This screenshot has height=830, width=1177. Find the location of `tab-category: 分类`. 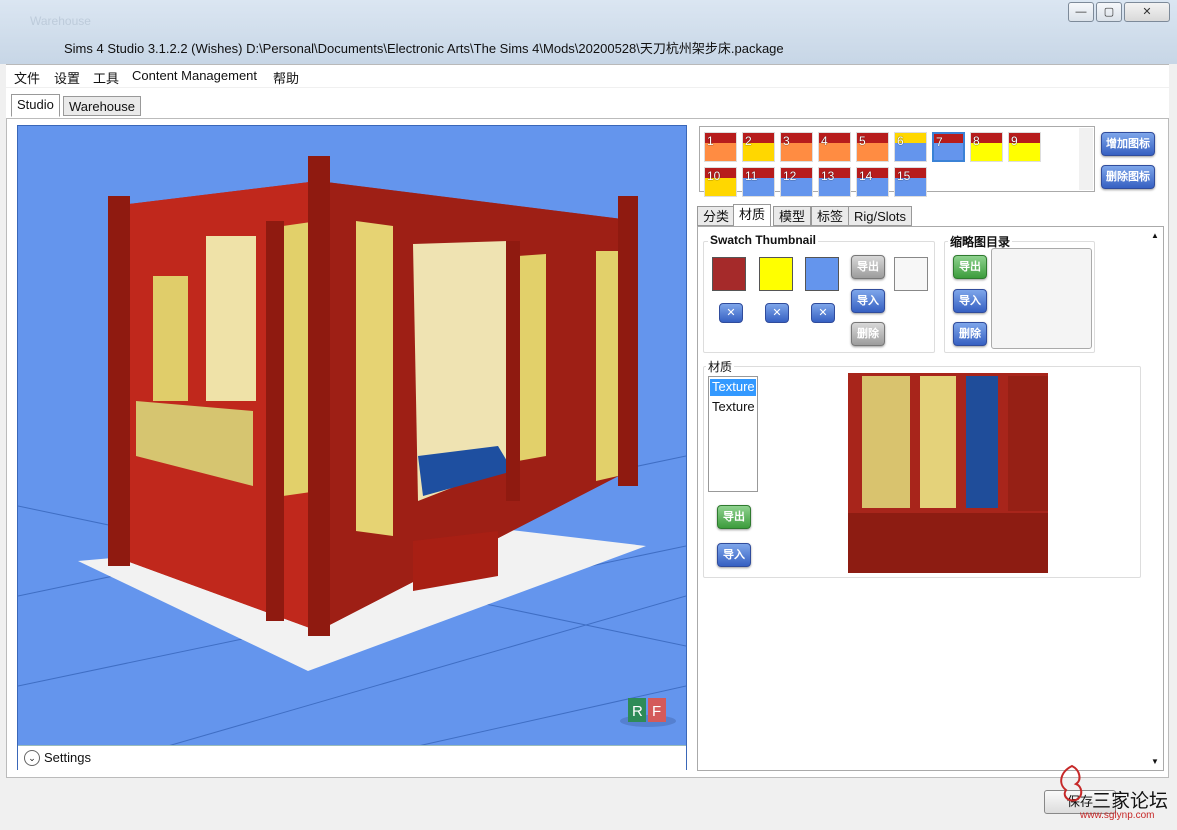

tab-category: 分类 is located at coordinates (716, 216).